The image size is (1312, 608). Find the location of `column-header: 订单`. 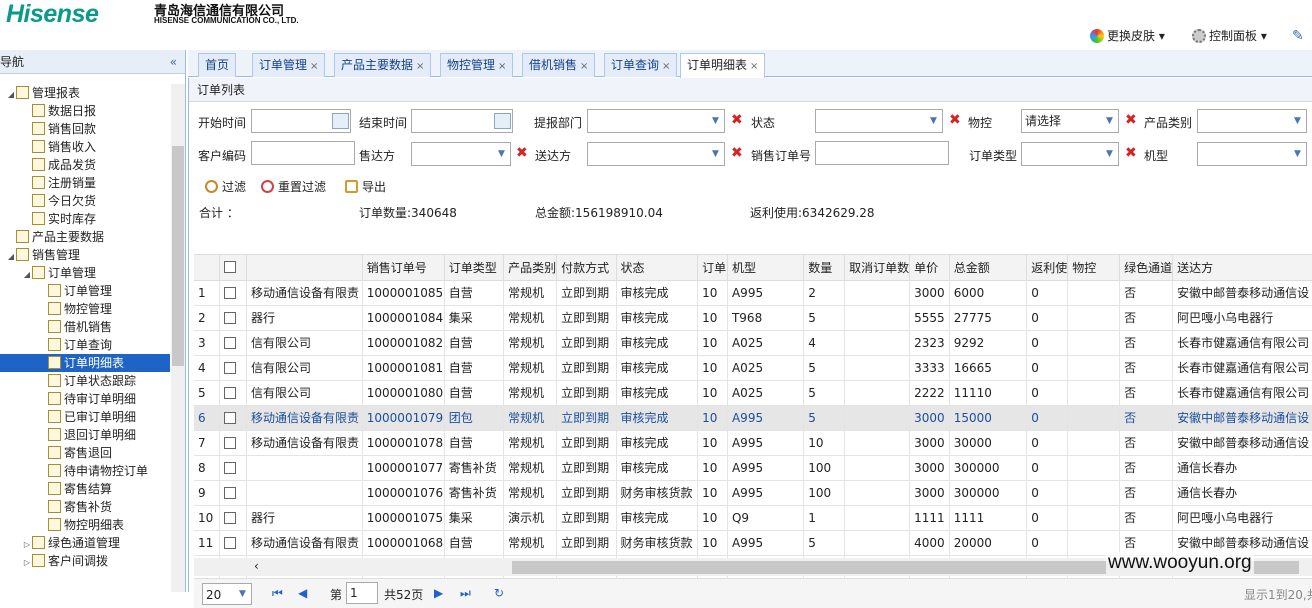

column-header: 订单 is located at coordinates (712, 268).